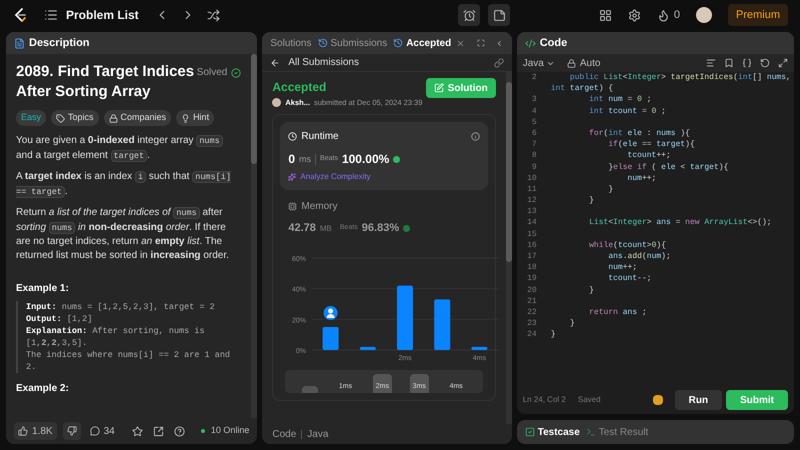 Image resolution: width=800 pixels, height=450 pixels. I want to click on line-number: 6, so click(534, 134).